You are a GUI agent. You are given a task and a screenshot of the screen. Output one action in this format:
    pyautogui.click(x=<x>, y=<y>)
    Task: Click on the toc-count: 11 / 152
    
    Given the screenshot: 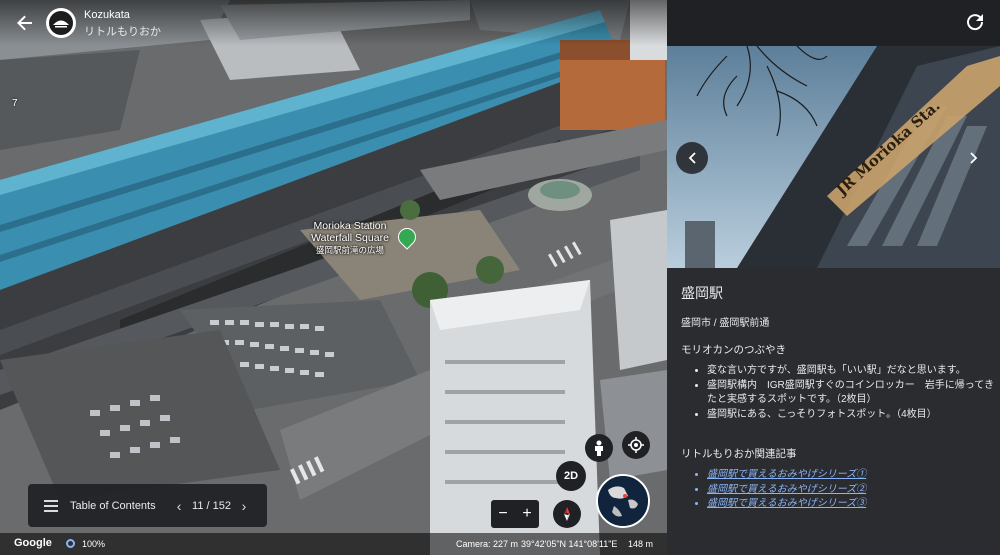 What is the action you would take?
    pyautogui.click(x=211, y=505)
    